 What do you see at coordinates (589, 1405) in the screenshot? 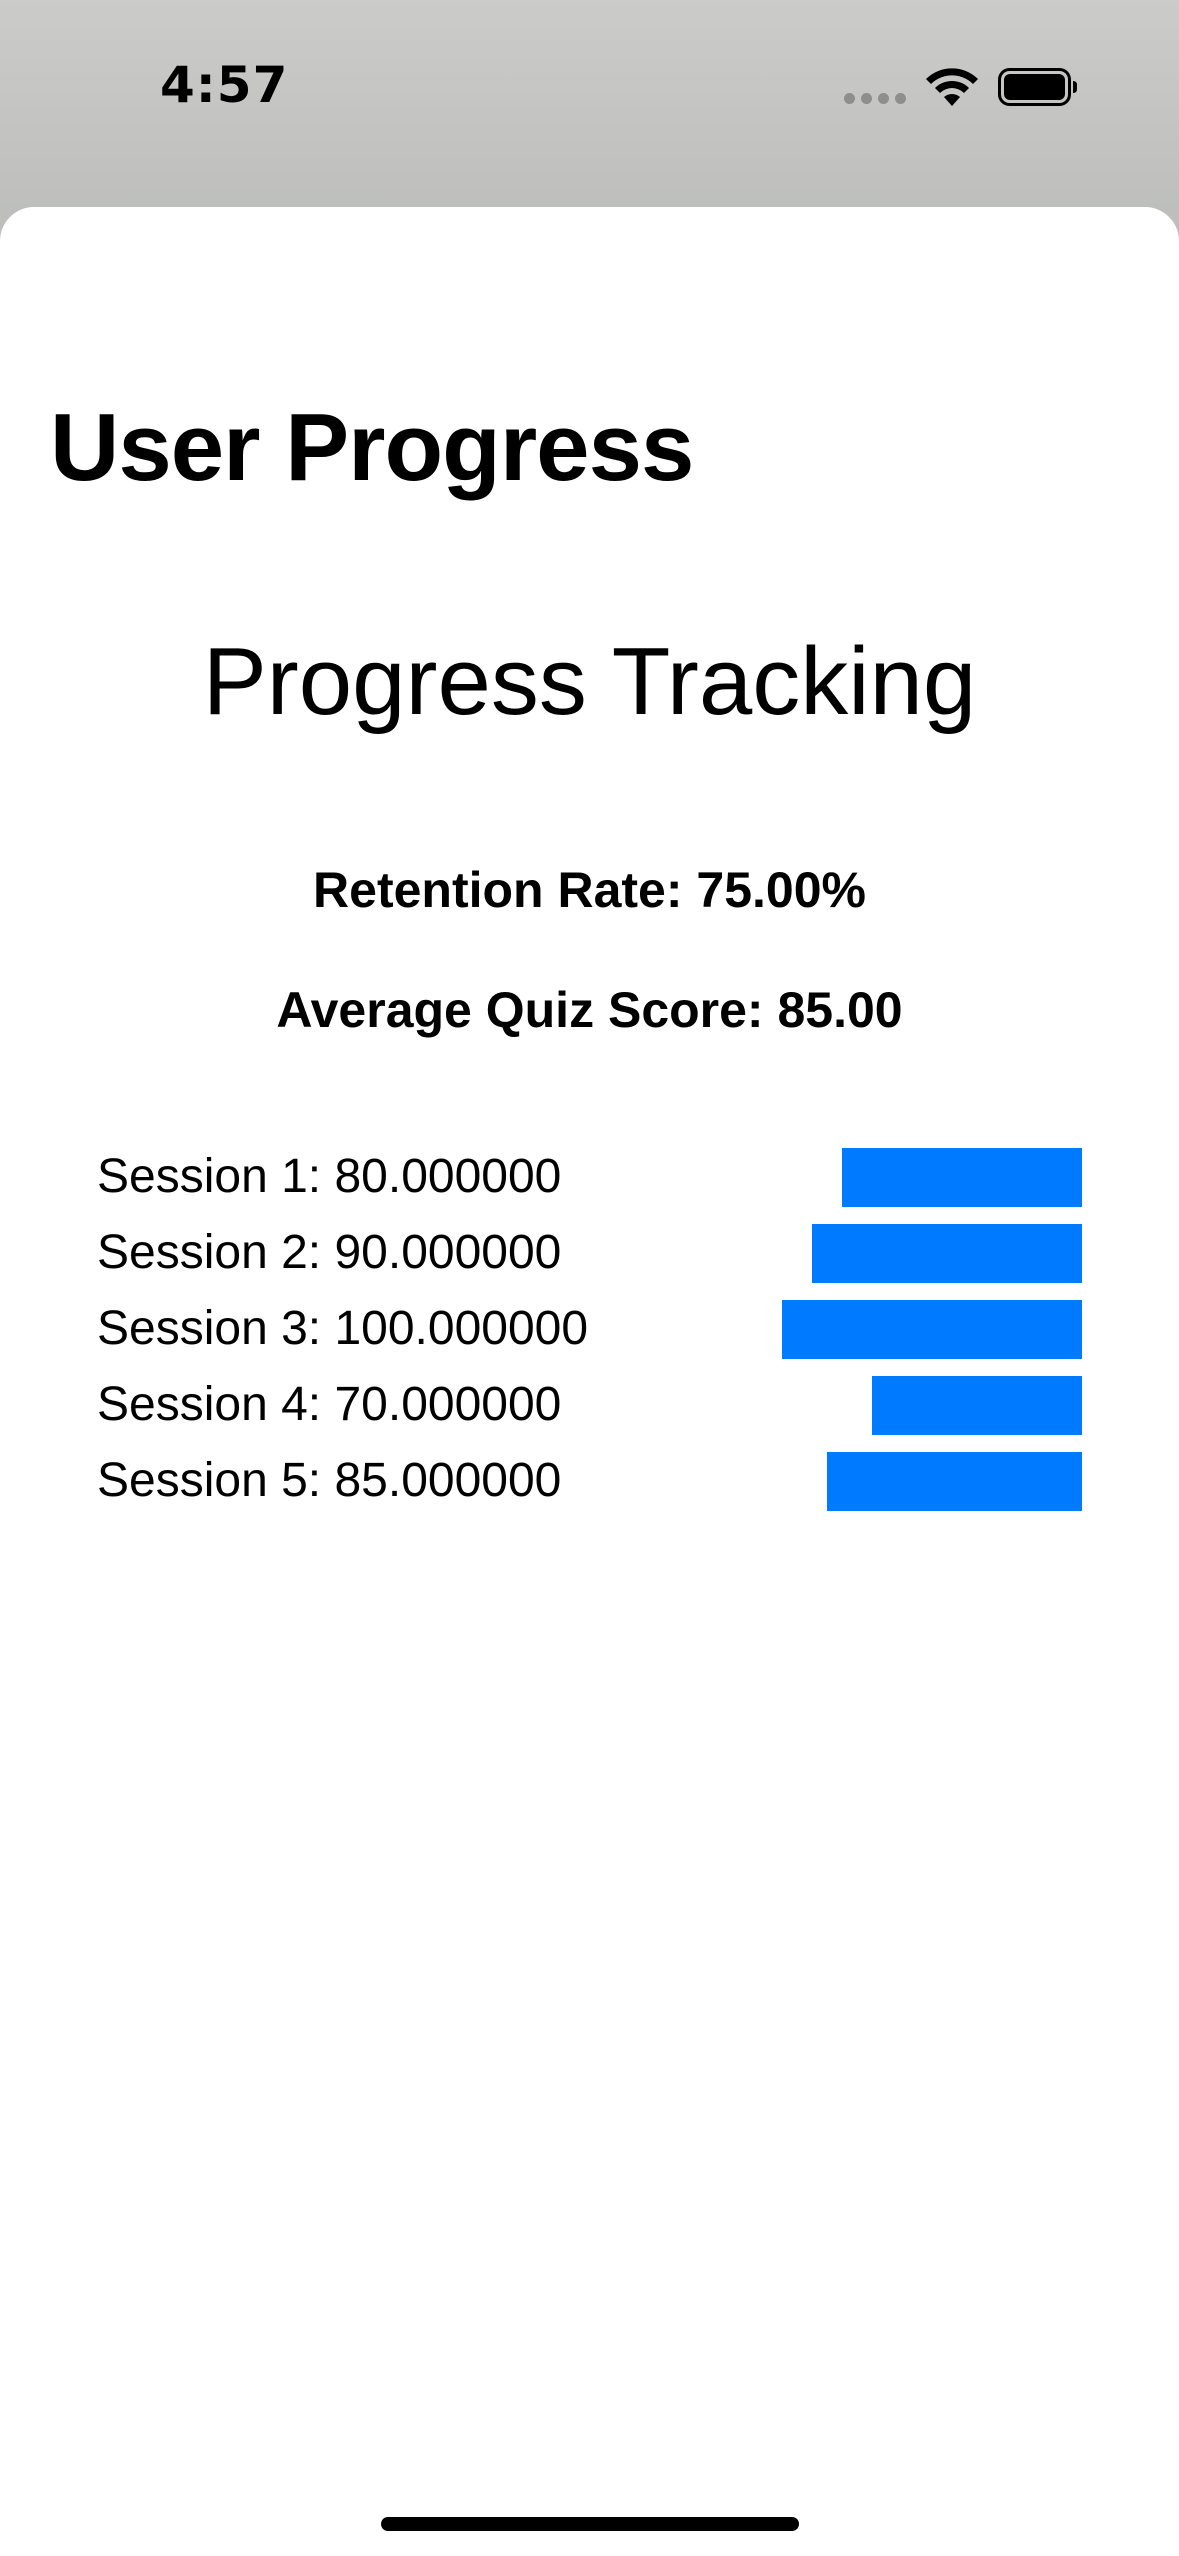
I see `session-row: Session 4: 70.000000` at bounding box center [589, 1405].